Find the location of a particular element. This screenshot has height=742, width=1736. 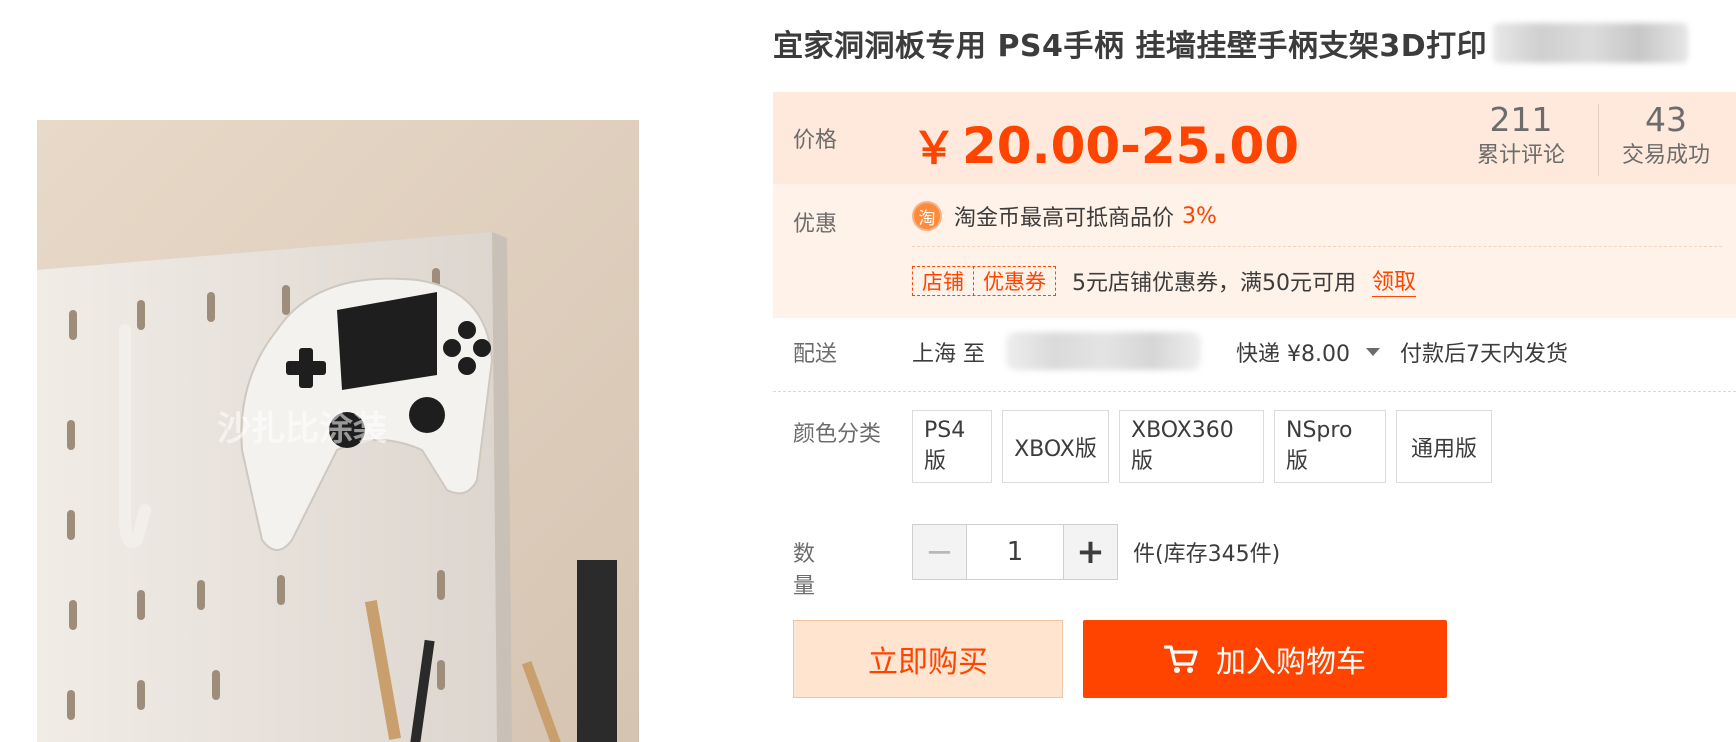

buy-now-label: 立即购买 is located at coordinates (928, 662).